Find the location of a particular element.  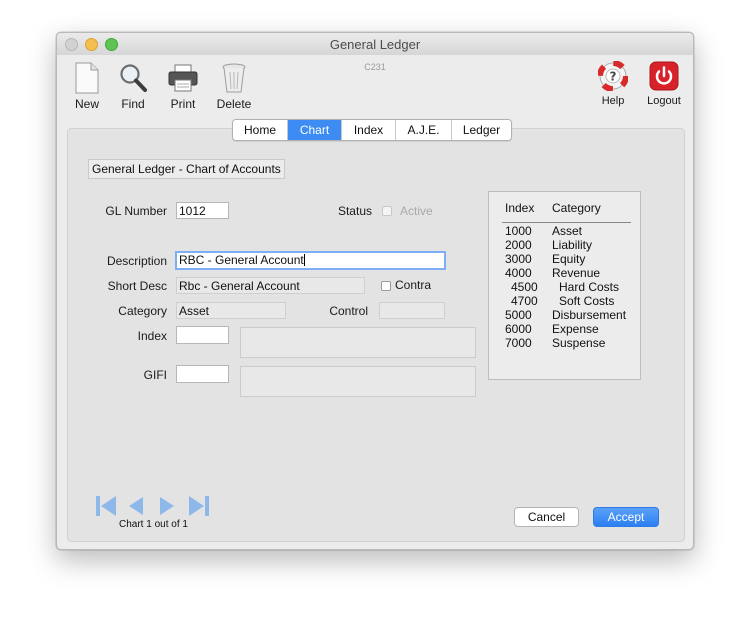

description-field: RBC - General Account is located at coordinates (310, 260).